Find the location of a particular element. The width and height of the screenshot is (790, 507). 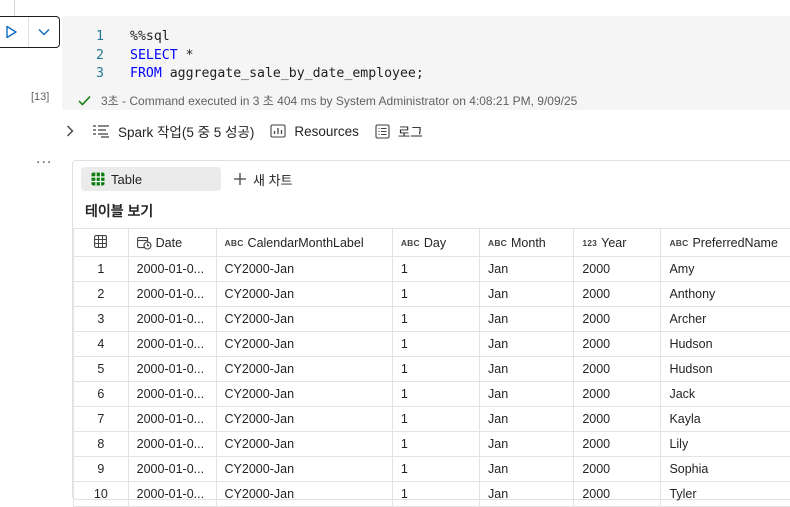

column-header-day: ABCDay is located at coordinates (435, 243).